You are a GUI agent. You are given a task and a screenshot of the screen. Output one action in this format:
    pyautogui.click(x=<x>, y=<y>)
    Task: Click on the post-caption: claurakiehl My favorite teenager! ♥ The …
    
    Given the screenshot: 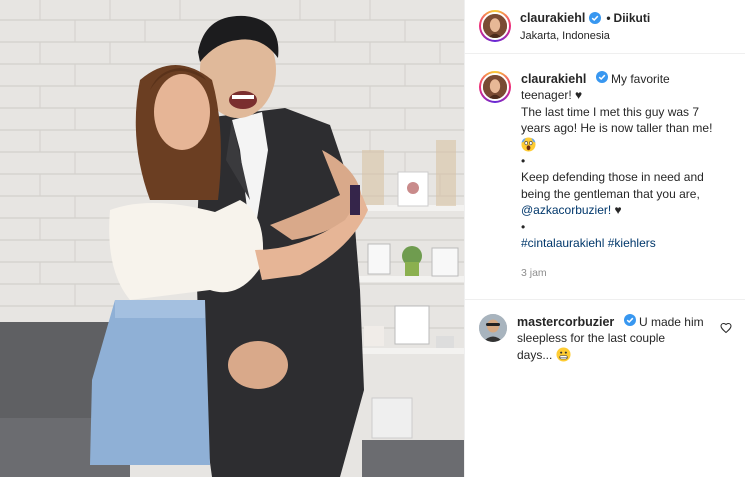 What is the action you would take?
    pyautogui.click(x=605, y=176)
    